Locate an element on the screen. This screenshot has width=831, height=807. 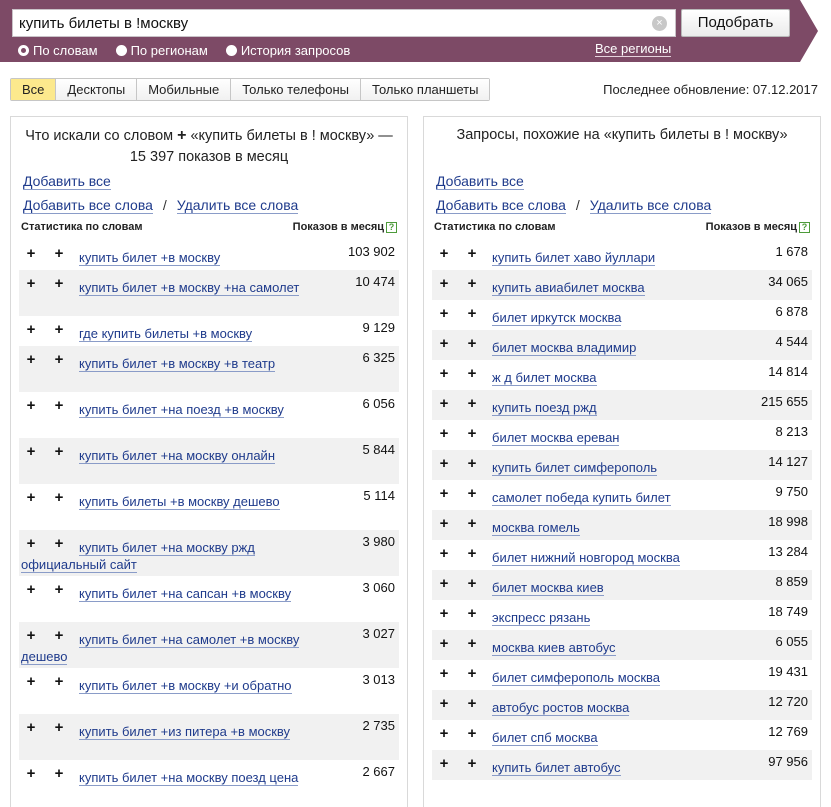
impressions-count: 3 980 is located at coordinates (378, 541).